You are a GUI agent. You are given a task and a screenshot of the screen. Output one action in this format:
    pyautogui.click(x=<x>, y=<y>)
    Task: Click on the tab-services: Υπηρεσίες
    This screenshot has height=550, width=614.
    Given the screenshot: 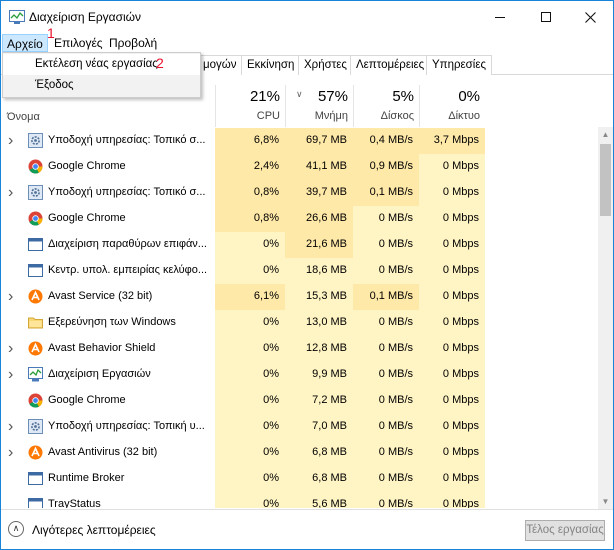 What is the action you would take?
    pyautogui.click(x=459, y=65)
    